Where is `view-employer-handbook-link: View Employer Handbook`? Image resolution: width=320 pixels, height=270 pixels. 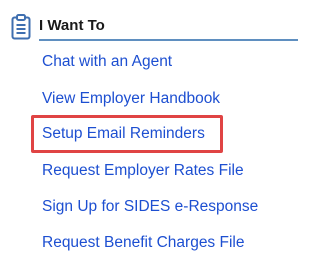 view-employer-handbook-link: View Employer Handbook is located at coordinates (131, 99).